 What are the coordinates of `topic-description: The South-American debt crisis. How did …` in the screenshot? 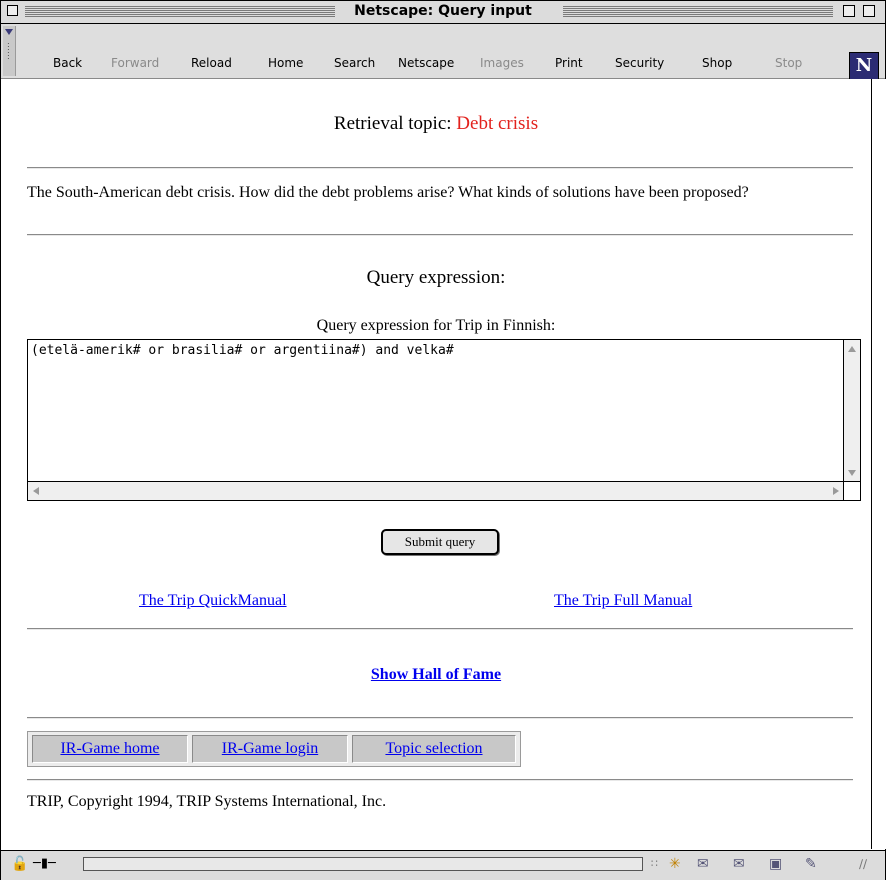 It's located at (388, 192).